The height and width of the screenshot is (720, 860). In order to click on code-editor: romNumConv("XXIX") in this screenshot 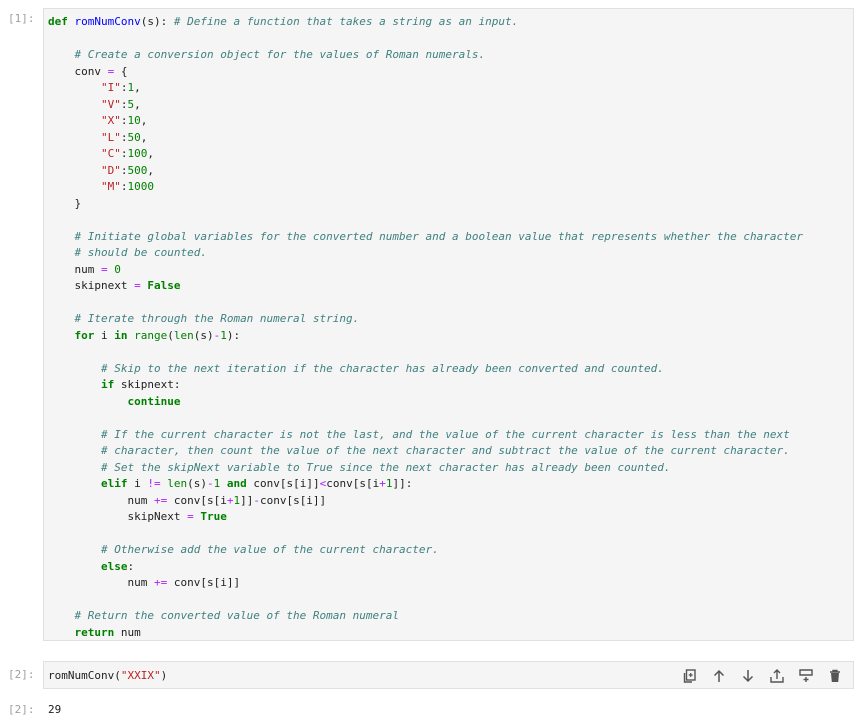, I will do `click(448, 675)`.